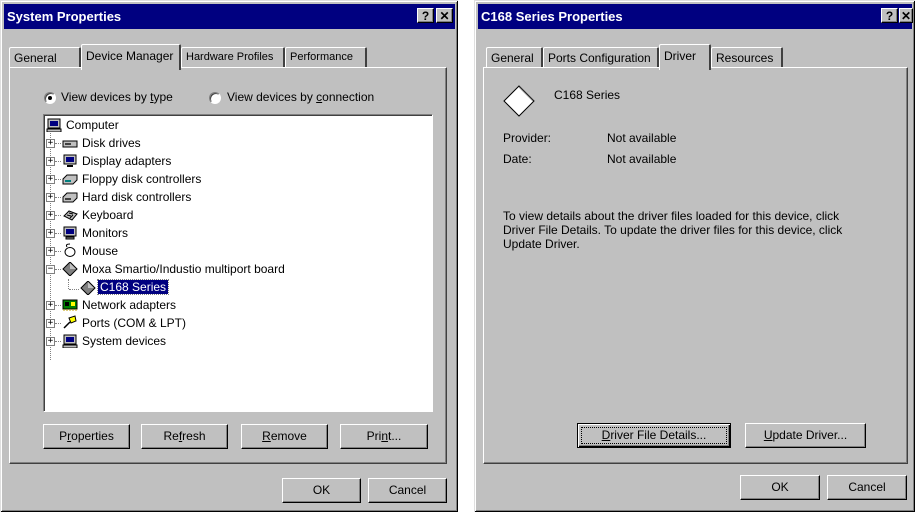 Image resolution: width=915 pixels, height=512 pixels. Describe the element at coordinates (70, 322) in the screenshot. I see `ports-icon` at that location.